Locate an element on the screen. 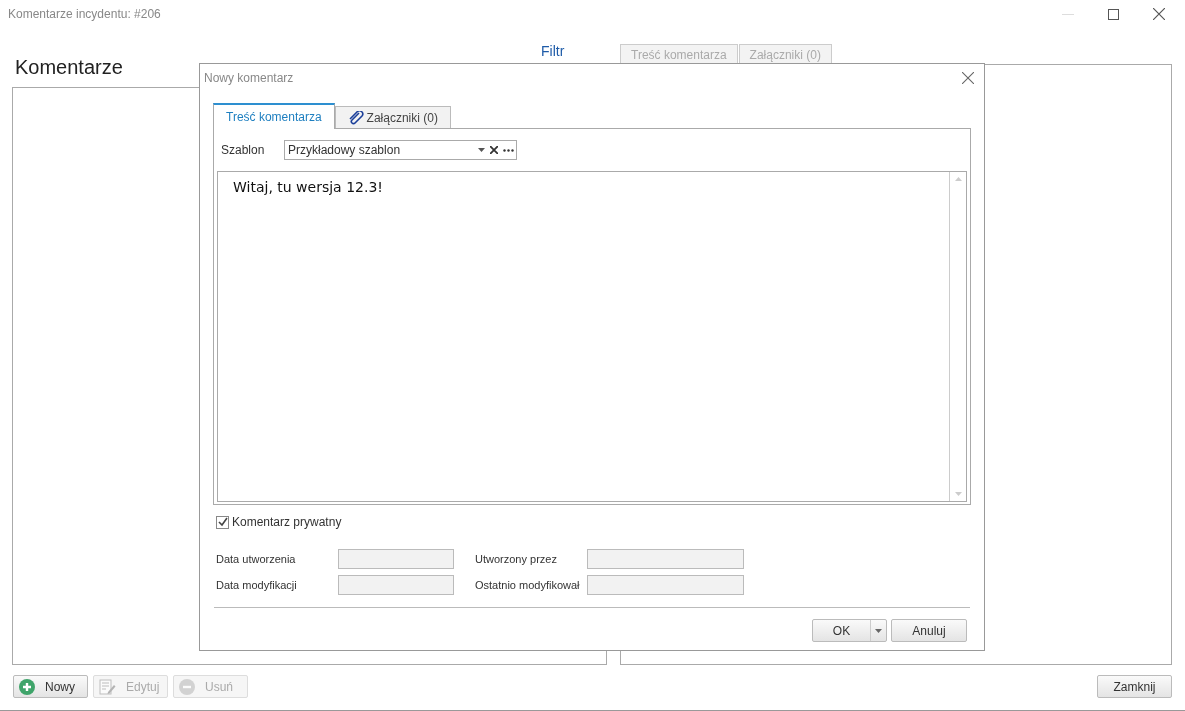 Image resolution: width=1185 pixels, height=711 pixels. section-heading: Komentarze is located at coordinates (69, 67).